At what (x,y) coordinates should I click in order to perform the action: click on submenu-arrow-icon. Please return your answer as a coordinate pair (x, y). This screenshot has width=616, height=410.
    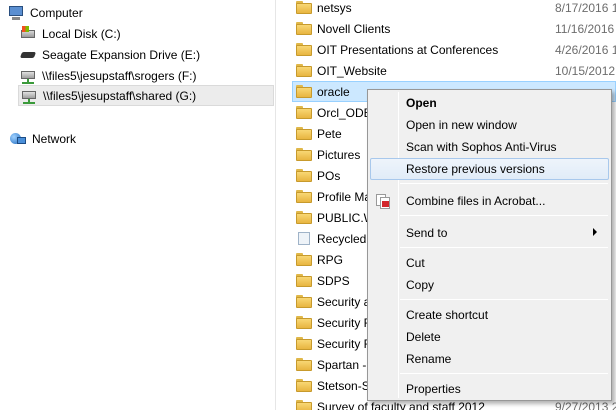
    Looking at the image, I should click on (595, 232).